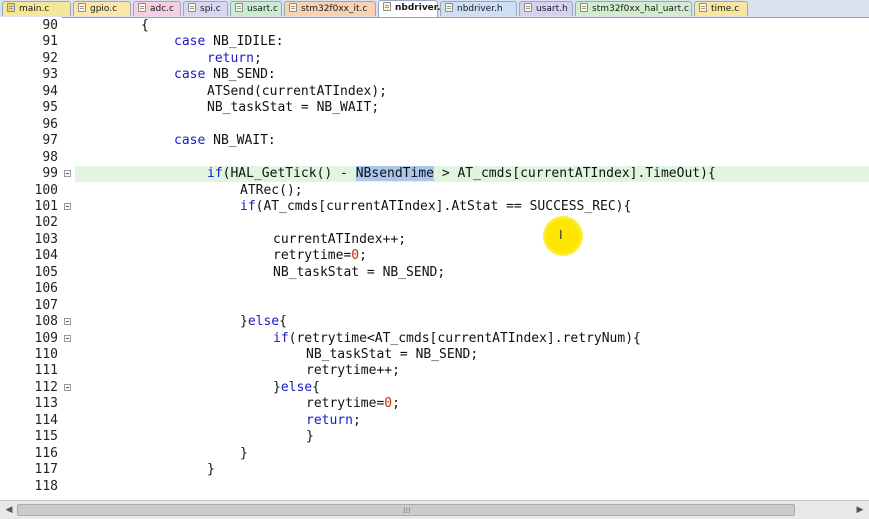 The width and height of the screenshot is (869, 519). What do you see at coordinates (472, 371) in the screenshot?
I see `code-line: retrytime++;` at bounding box center [472, 371].